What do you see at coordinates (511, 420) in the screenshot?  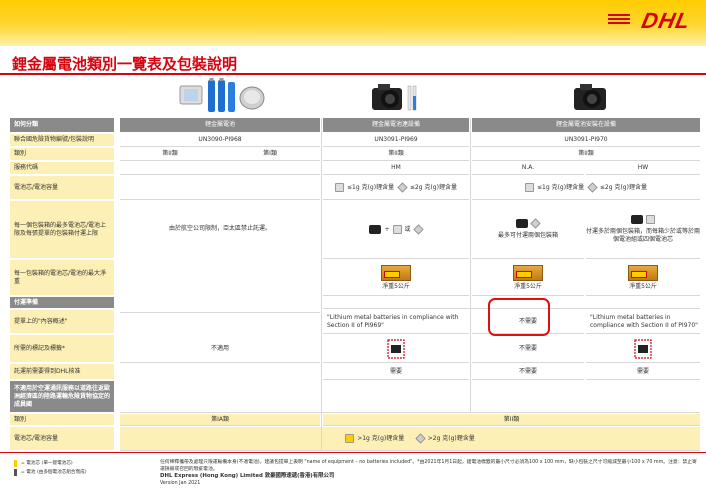 I see `category2-c23: 第II類` at bounding box center [511, 420].